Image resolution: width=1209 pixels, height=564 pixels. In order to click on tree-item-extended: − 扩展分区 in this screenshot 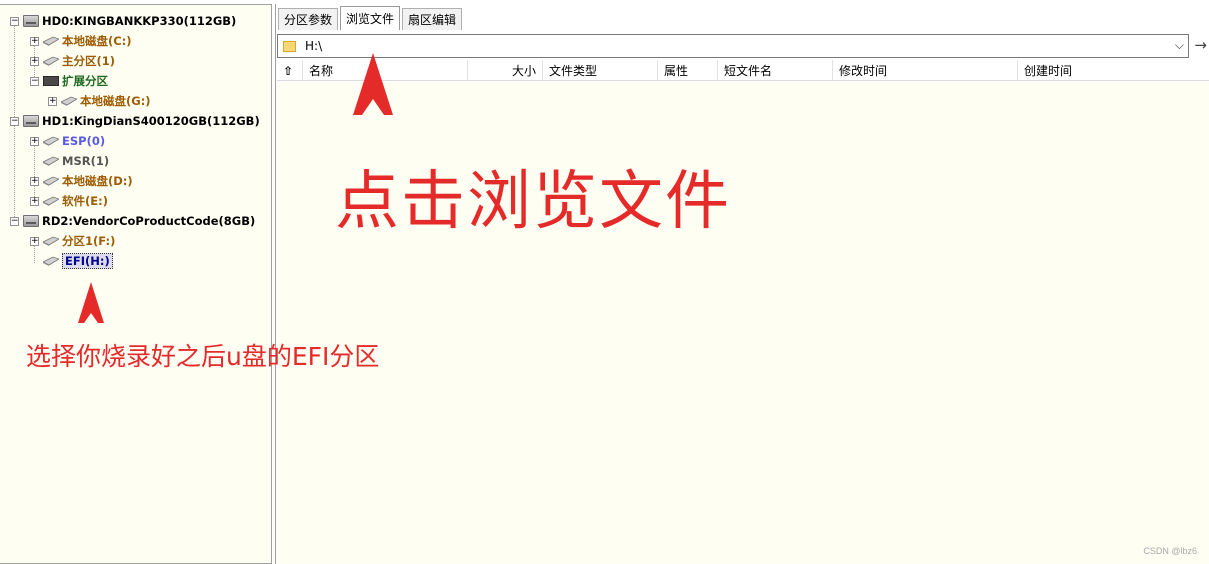, I will do `click(69, 81)`.